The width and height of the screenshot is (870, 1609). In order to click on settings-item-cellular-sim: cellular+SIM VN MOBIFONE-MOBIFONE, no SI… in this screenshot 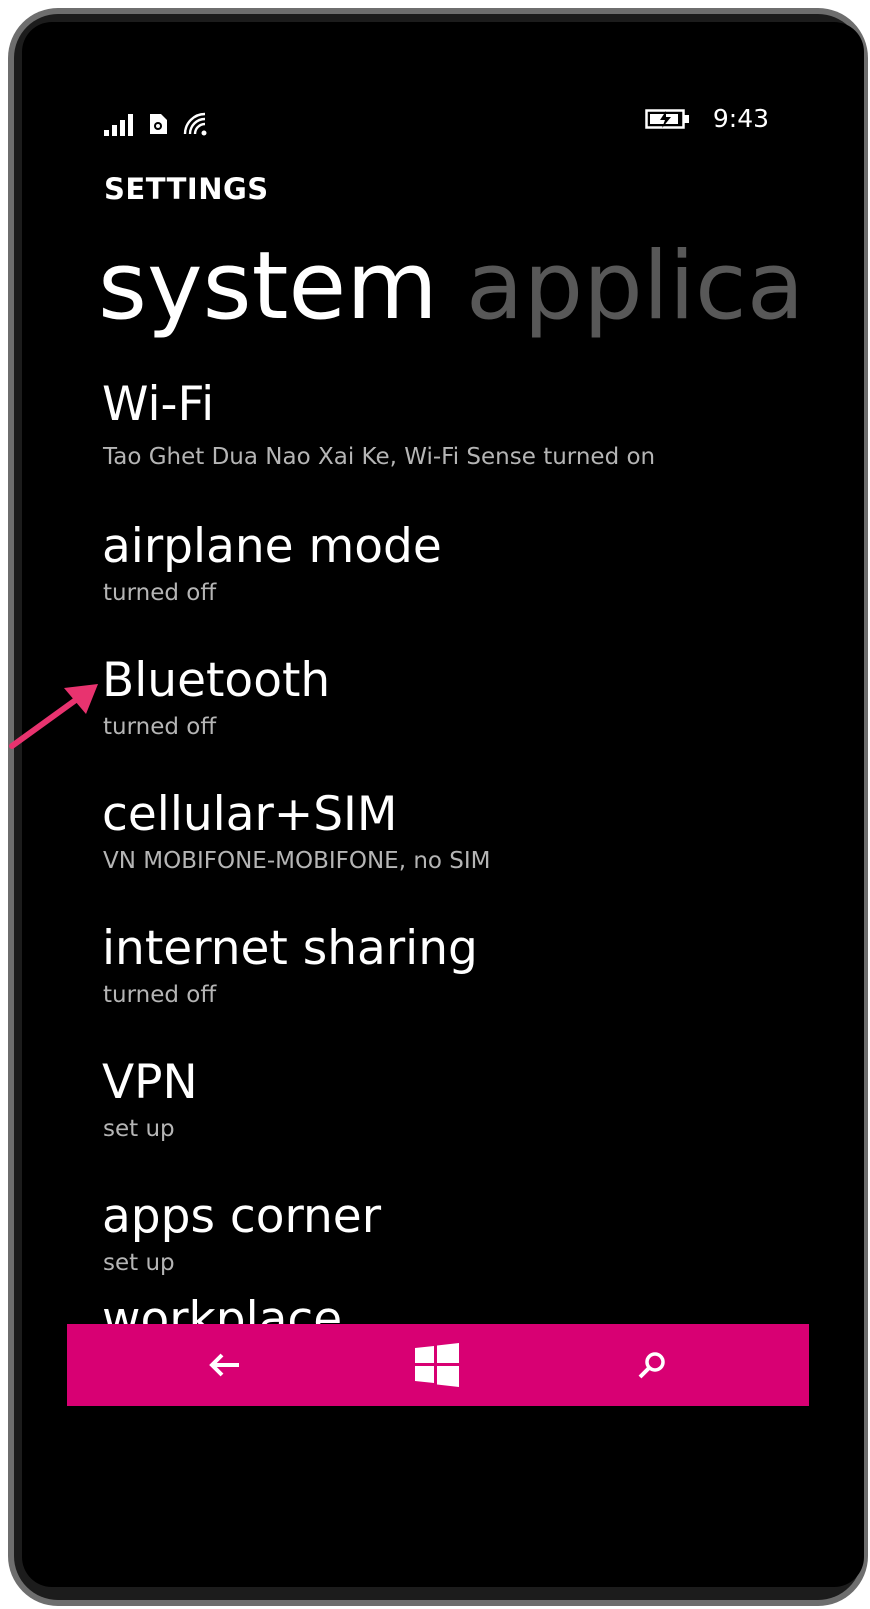, I will do `click(482, 853)`.